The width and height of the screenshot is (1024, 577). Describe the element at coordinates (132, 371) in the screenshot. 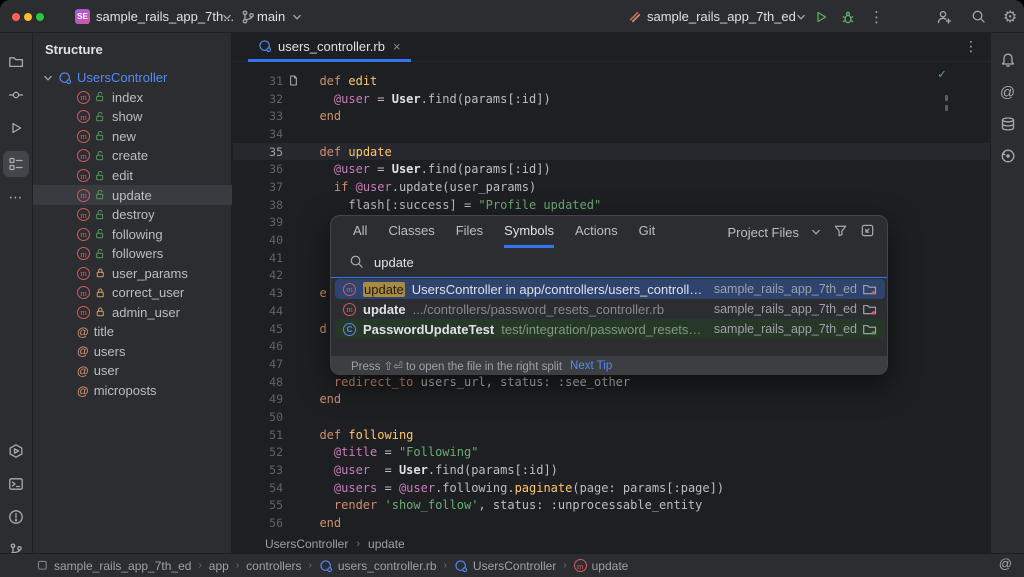

I see `structure-item-user: @ user` at that location.